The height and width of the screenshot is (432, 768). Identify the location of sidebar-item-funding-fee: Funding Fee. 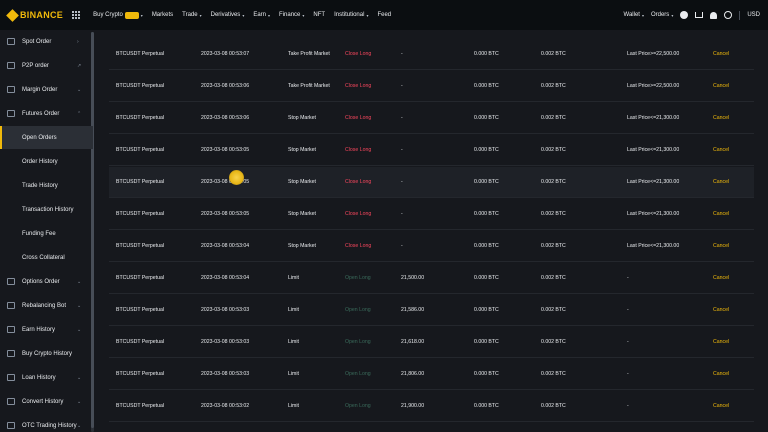
(46, 233).